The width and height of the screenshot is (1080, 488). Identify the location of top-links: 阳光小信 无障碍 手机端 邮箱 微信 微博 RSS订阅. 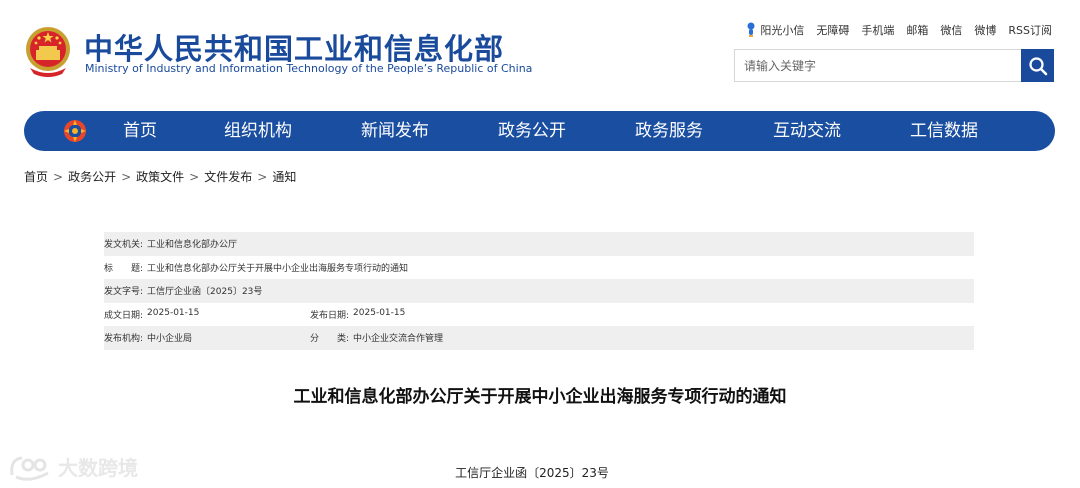
(899, 30).